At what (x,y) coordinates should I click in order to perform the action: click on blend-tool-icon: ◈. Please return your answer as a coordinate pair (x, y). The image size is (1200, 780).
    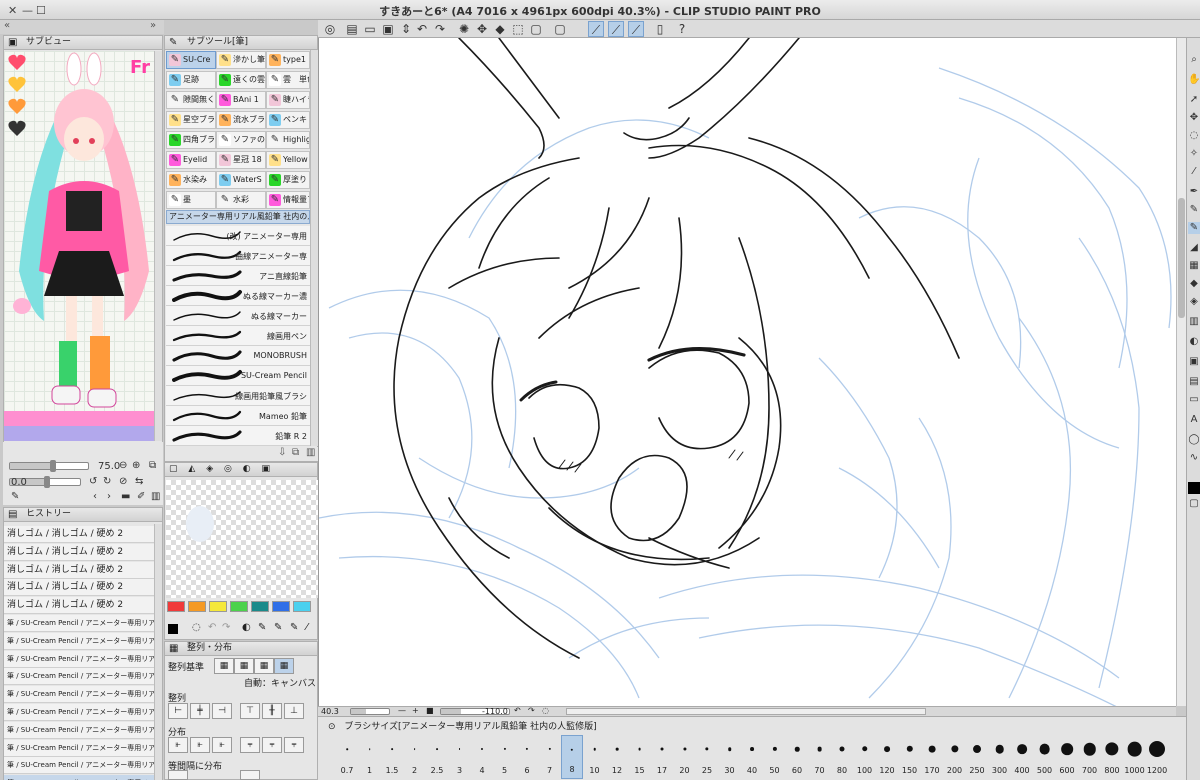
    Looking at the image, I should click on (1194, 302).